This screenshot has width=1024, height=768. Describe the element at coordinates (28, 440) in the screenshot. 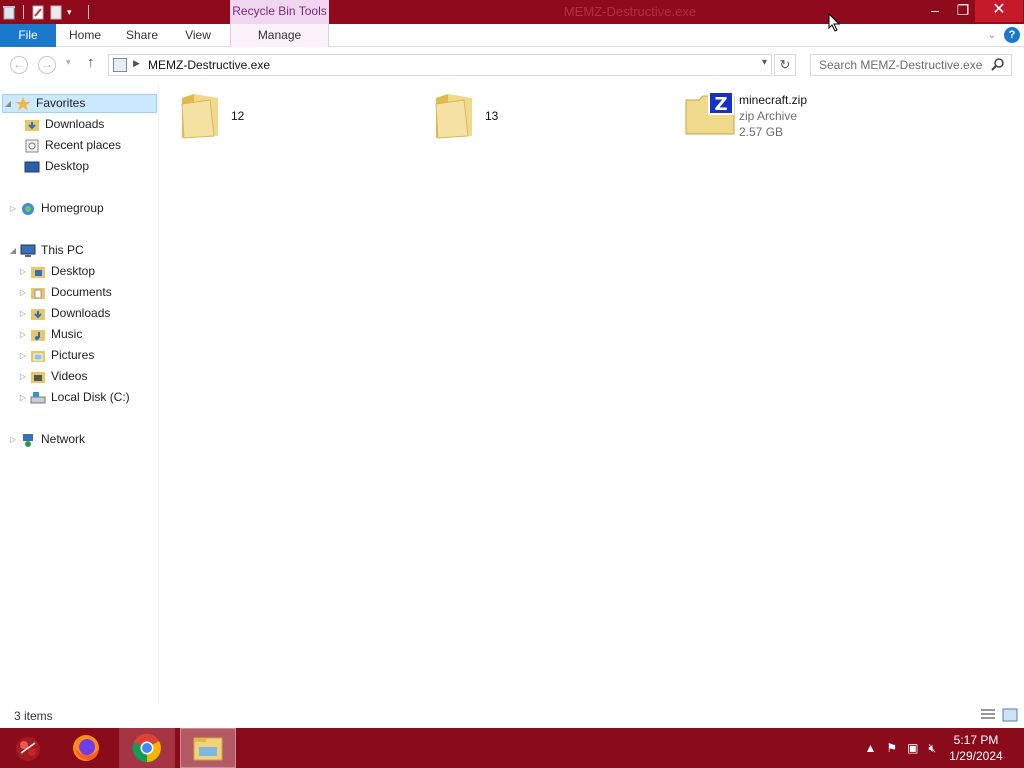

I see `network-icon` at that location.